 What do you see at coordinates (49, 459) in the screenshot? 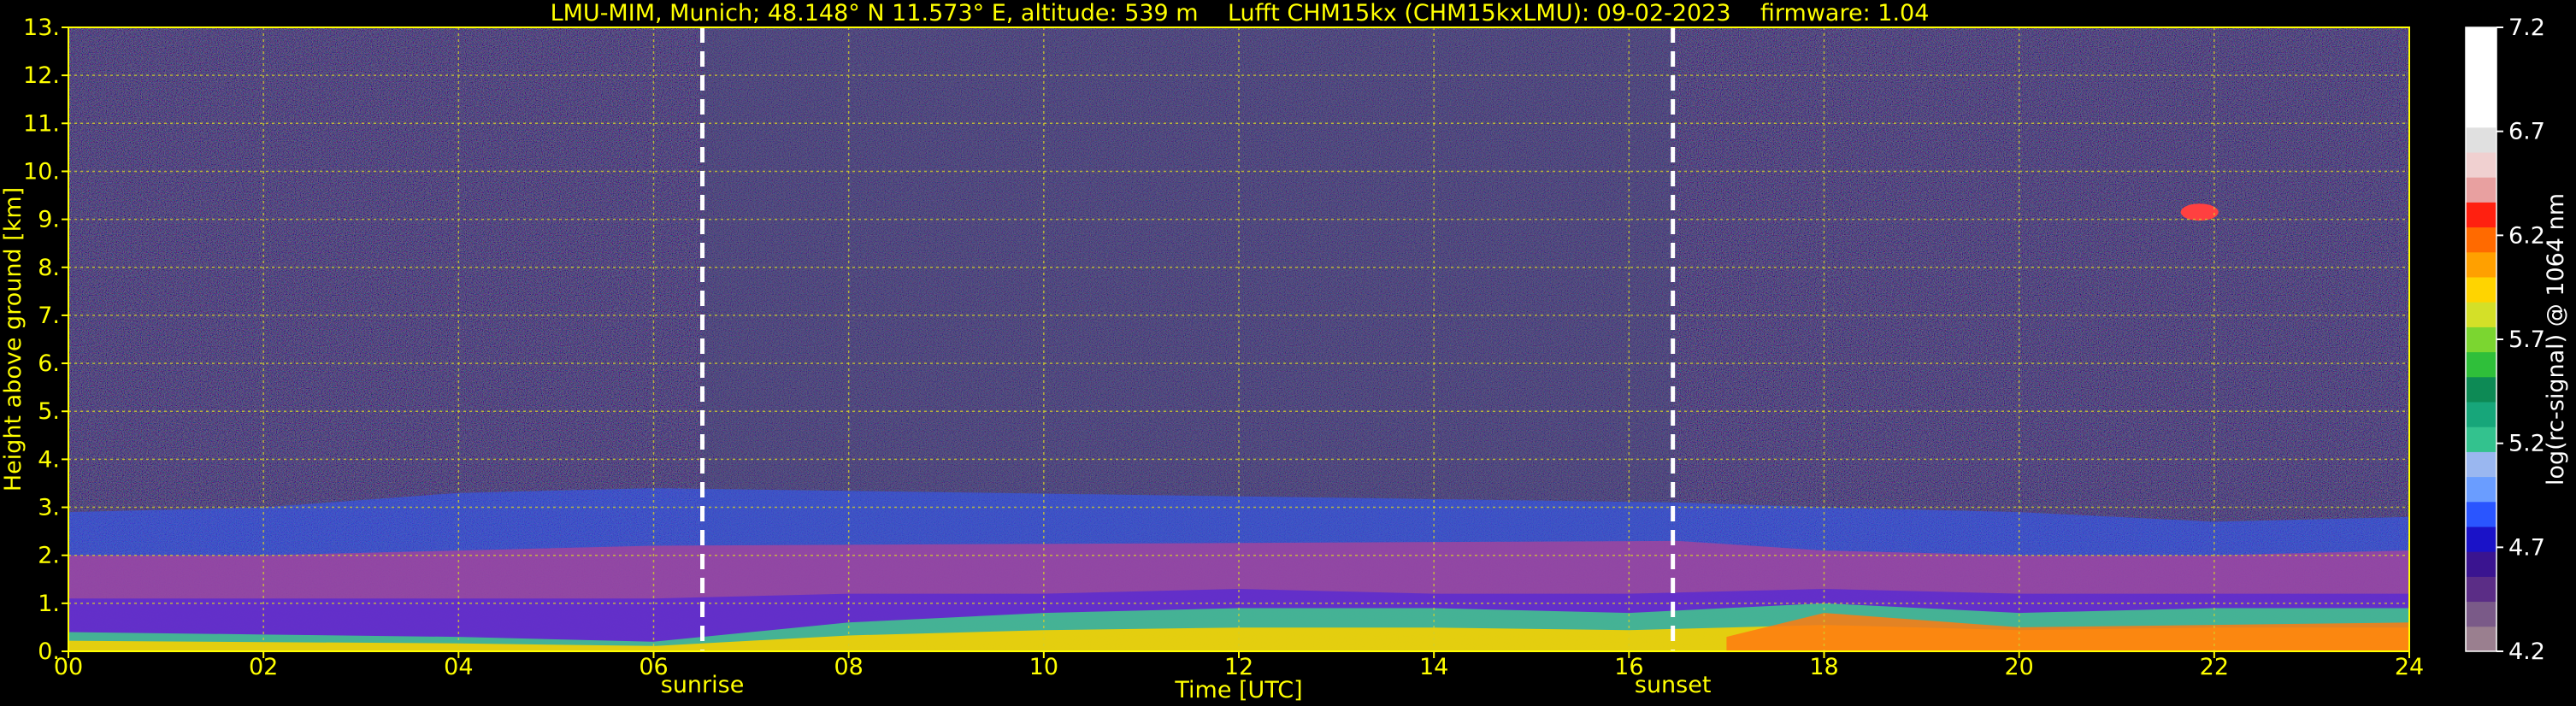
I see `y-tick-label: 4.` at bounding box center [49, 459].